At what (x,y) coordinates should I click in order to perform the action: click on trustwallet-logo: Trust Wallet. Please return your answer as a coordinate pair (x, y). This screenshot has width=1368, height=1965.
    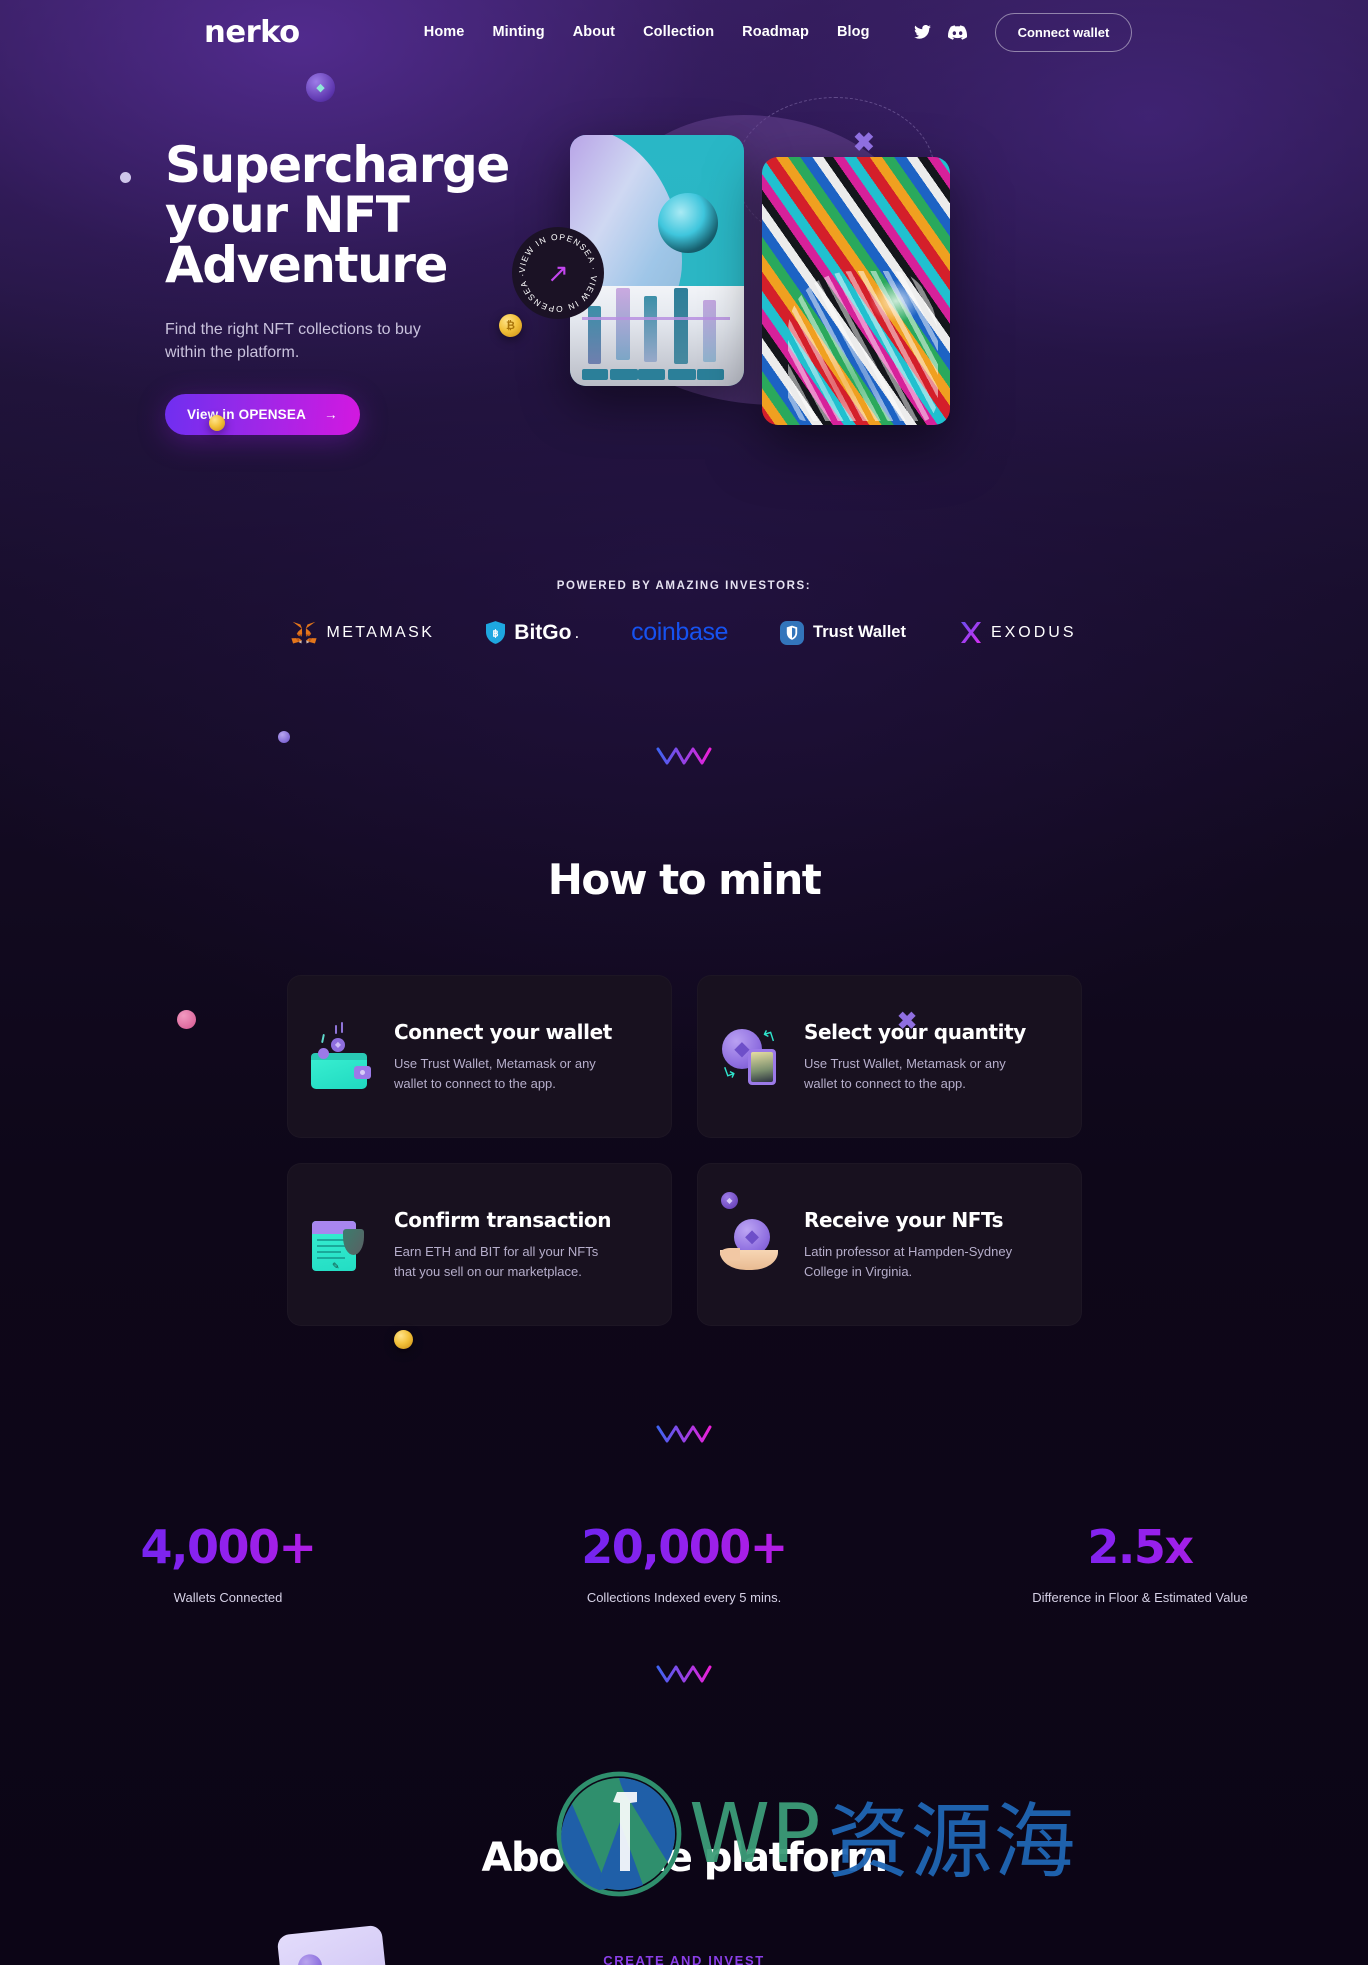
    Looking at the image, I should click on (843, 632).